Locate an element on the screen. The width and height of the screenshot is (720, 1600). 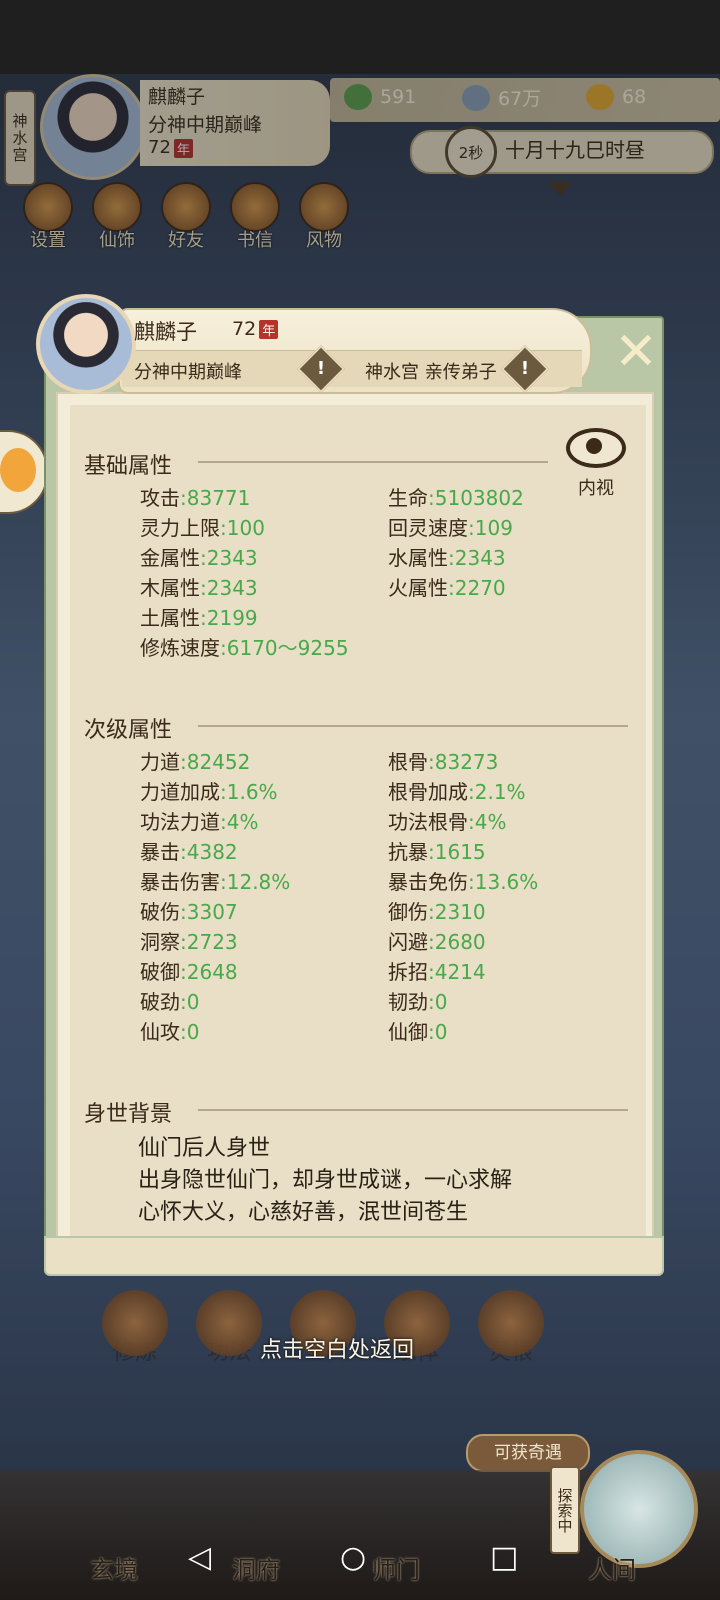
attribute-item: 根骨加成:2.1% is located at coordinates (457, 790).